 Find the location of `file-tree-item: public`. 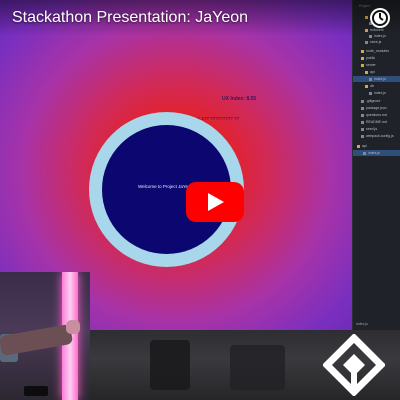

file-tree-item: public is located at coordinates (376, 58).